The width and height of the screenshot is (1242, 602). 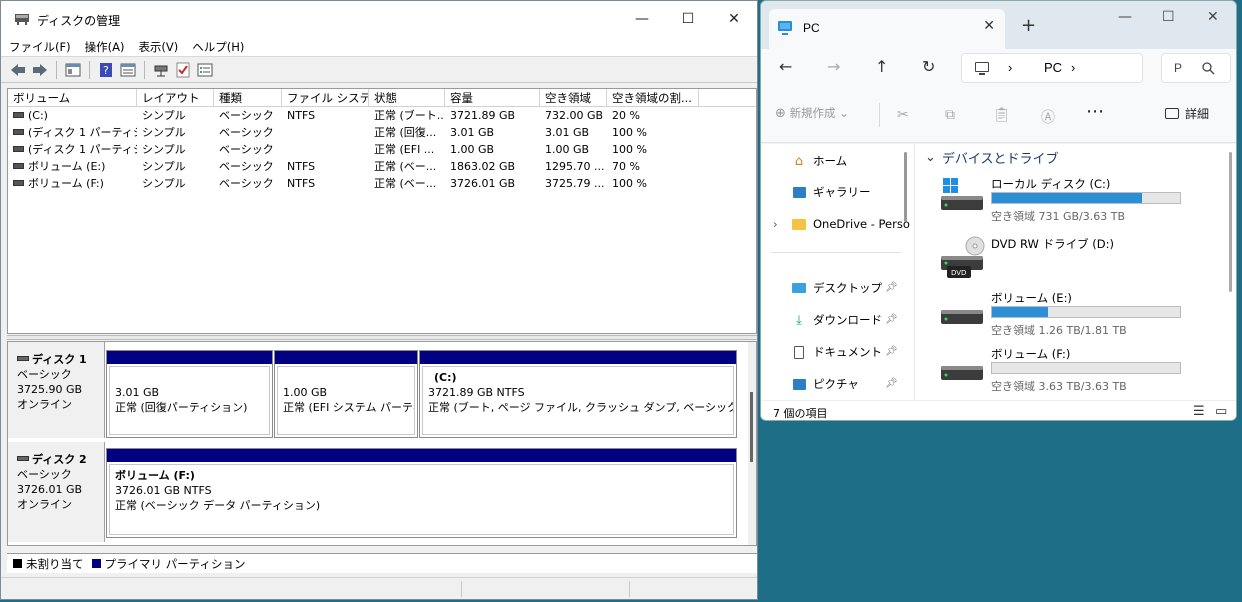 I want to click on forward-icon: →, so click(x=833, y=66).